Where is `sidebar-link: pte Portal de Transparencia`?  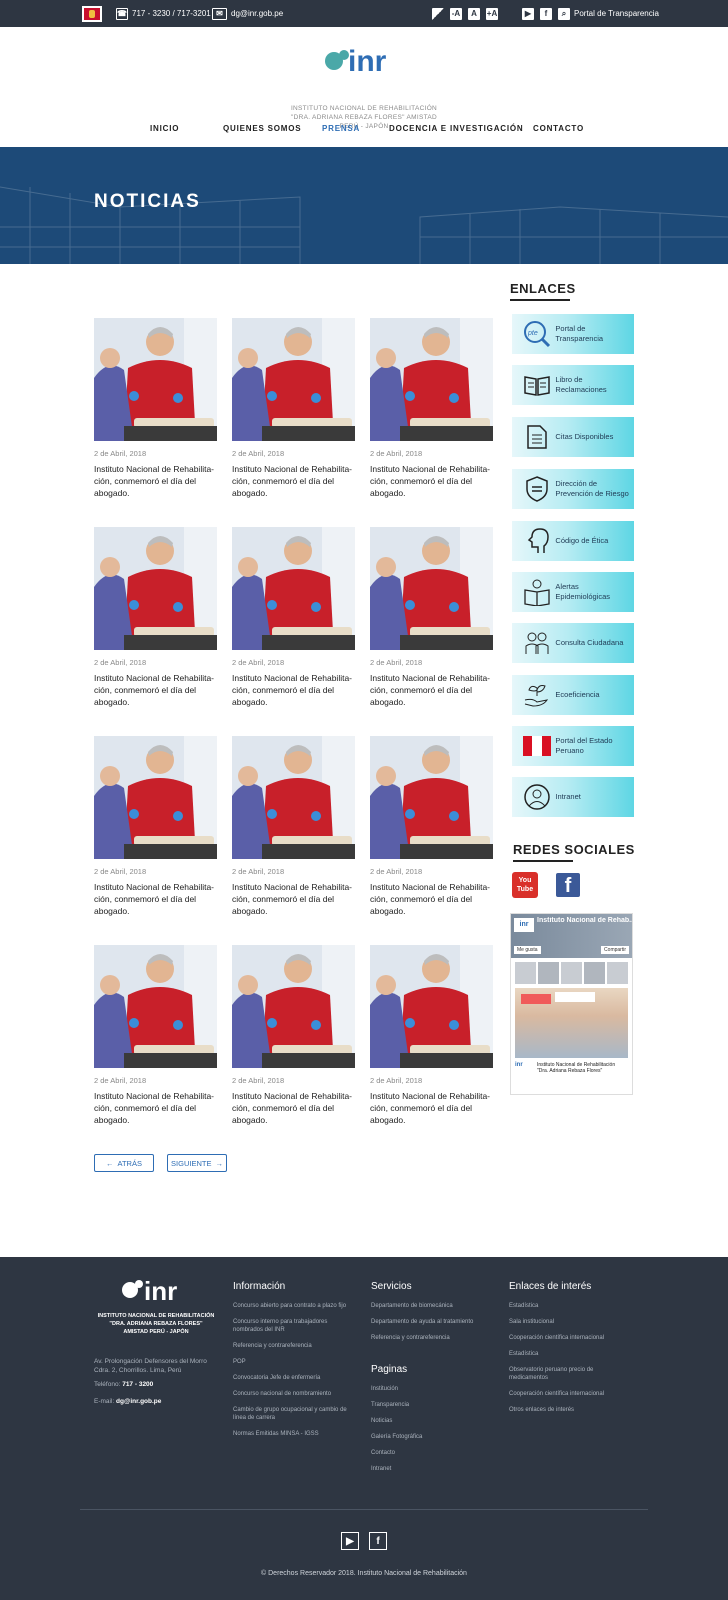 sidebar-link: pte Portal de Transparencia is located at coordinates (573, 334).